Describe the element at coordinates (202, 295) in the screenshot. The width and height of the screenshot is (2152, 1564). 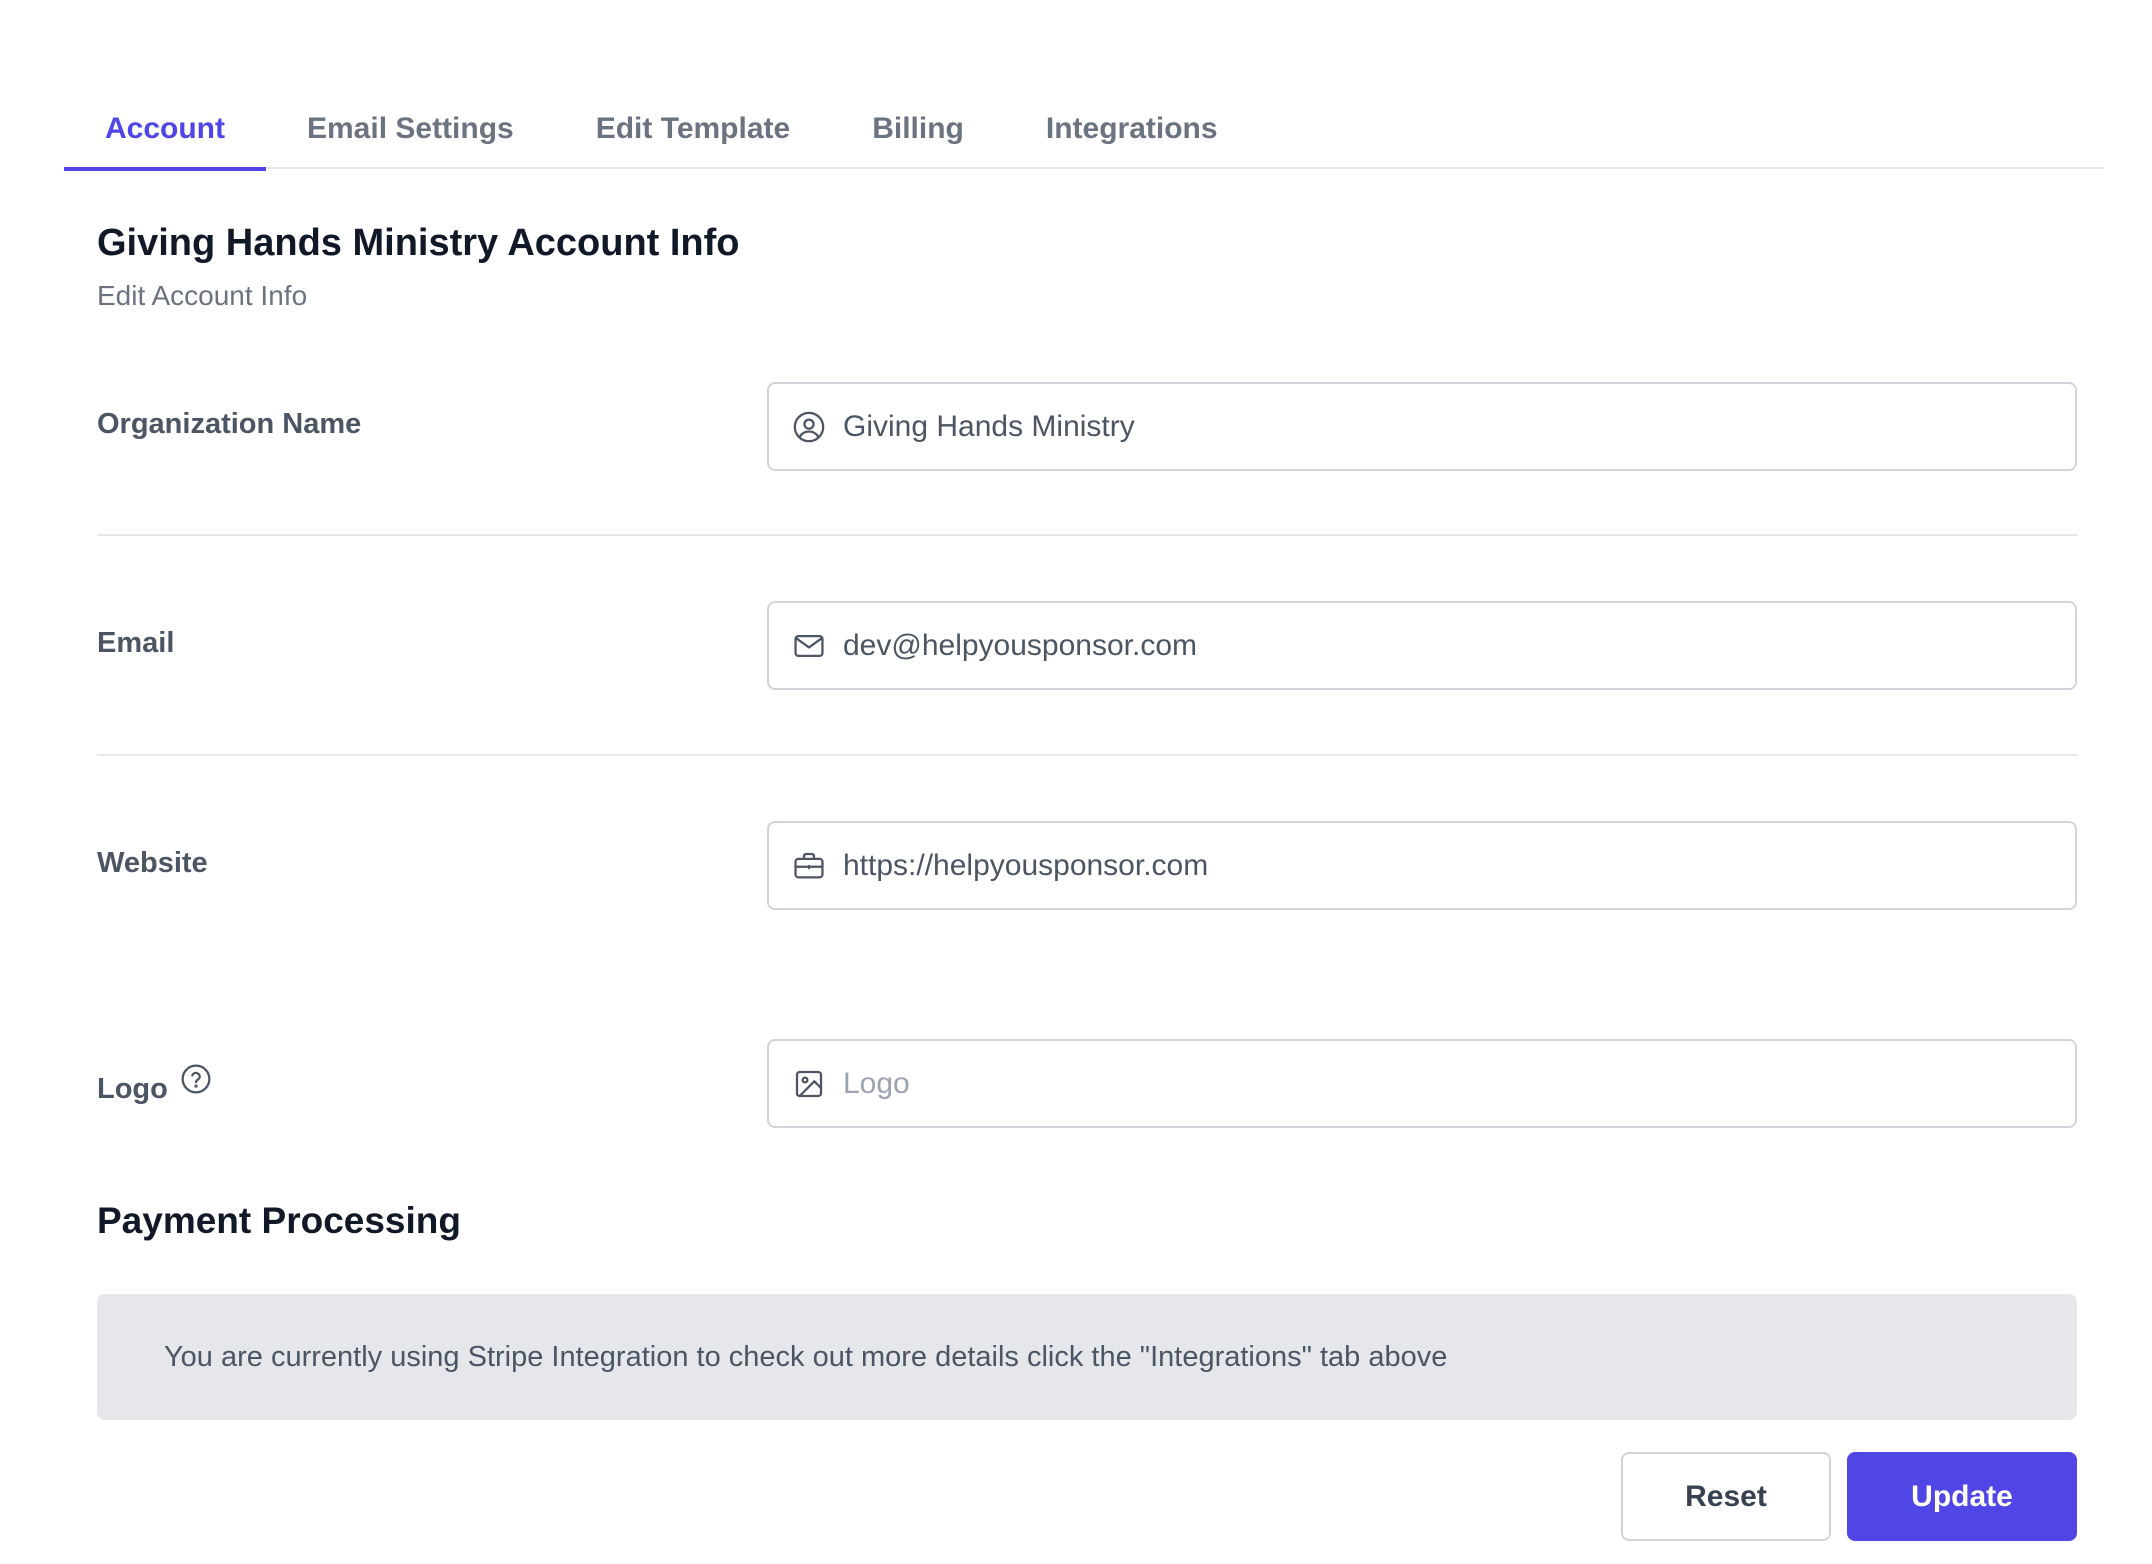
I see `page-subtitle: Edit Account Info` at that location.